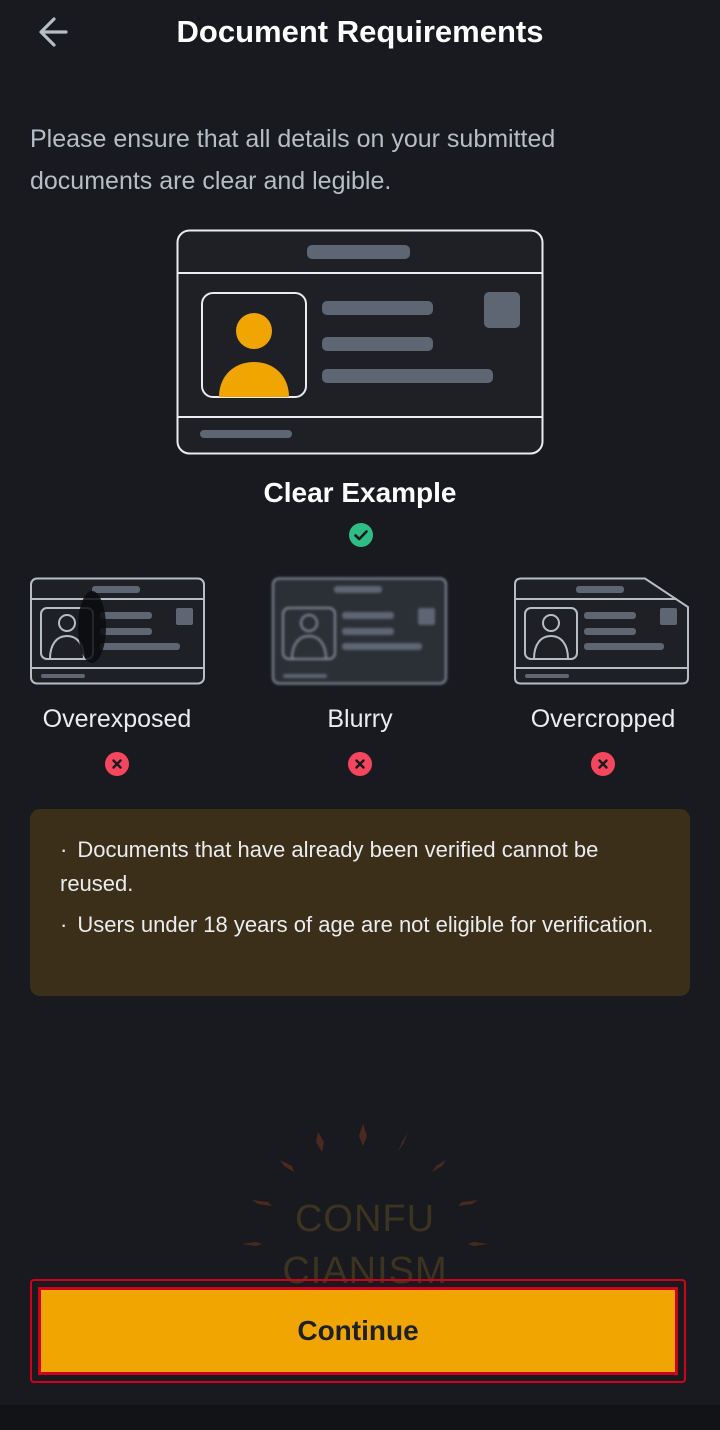  What do you see at coordinates (365, 1219) in the screenshot?
I see `watermark-line-1: CONFU` at bounding box center [365, 1219].